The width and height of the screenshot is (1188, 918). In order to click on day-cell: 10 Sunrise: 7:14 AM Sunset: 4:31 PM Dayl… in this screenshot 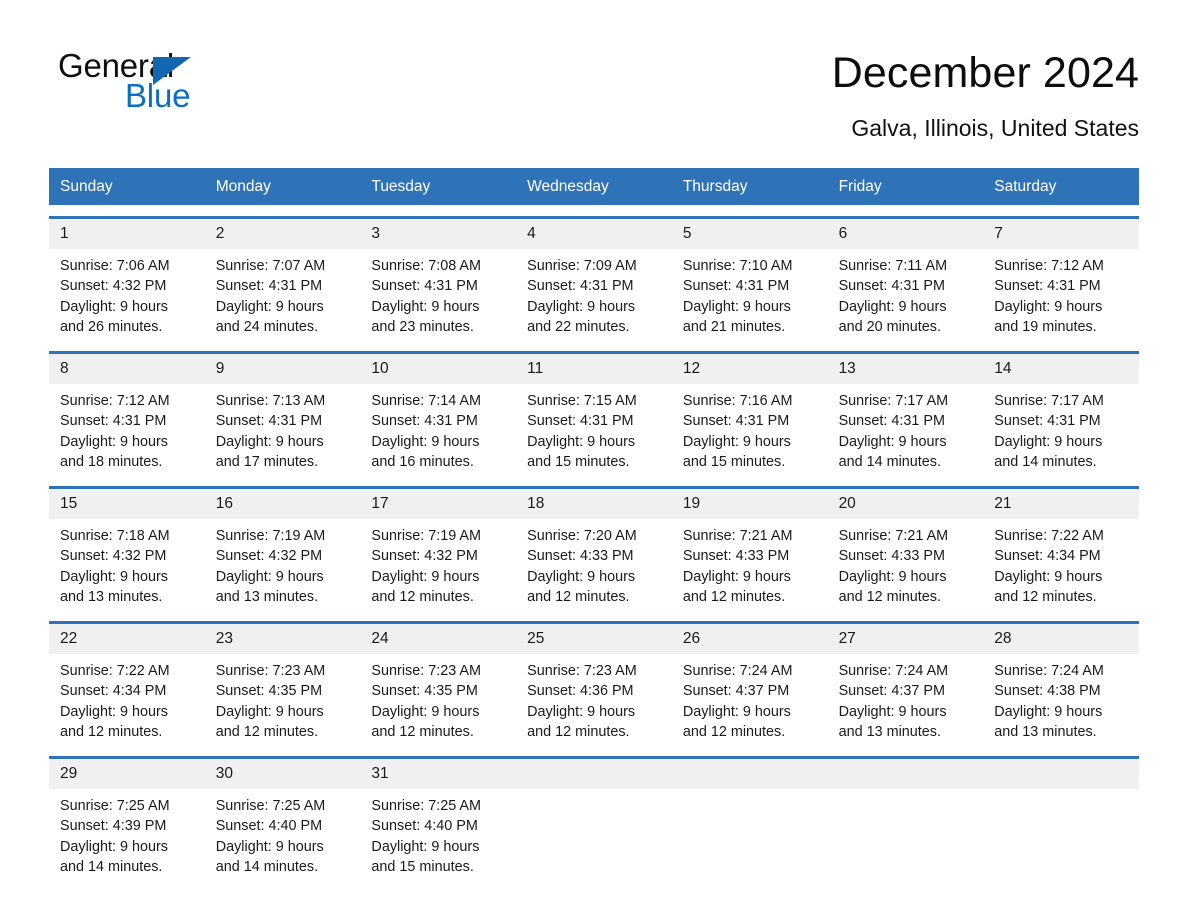, I will do `click(438, 414)`.